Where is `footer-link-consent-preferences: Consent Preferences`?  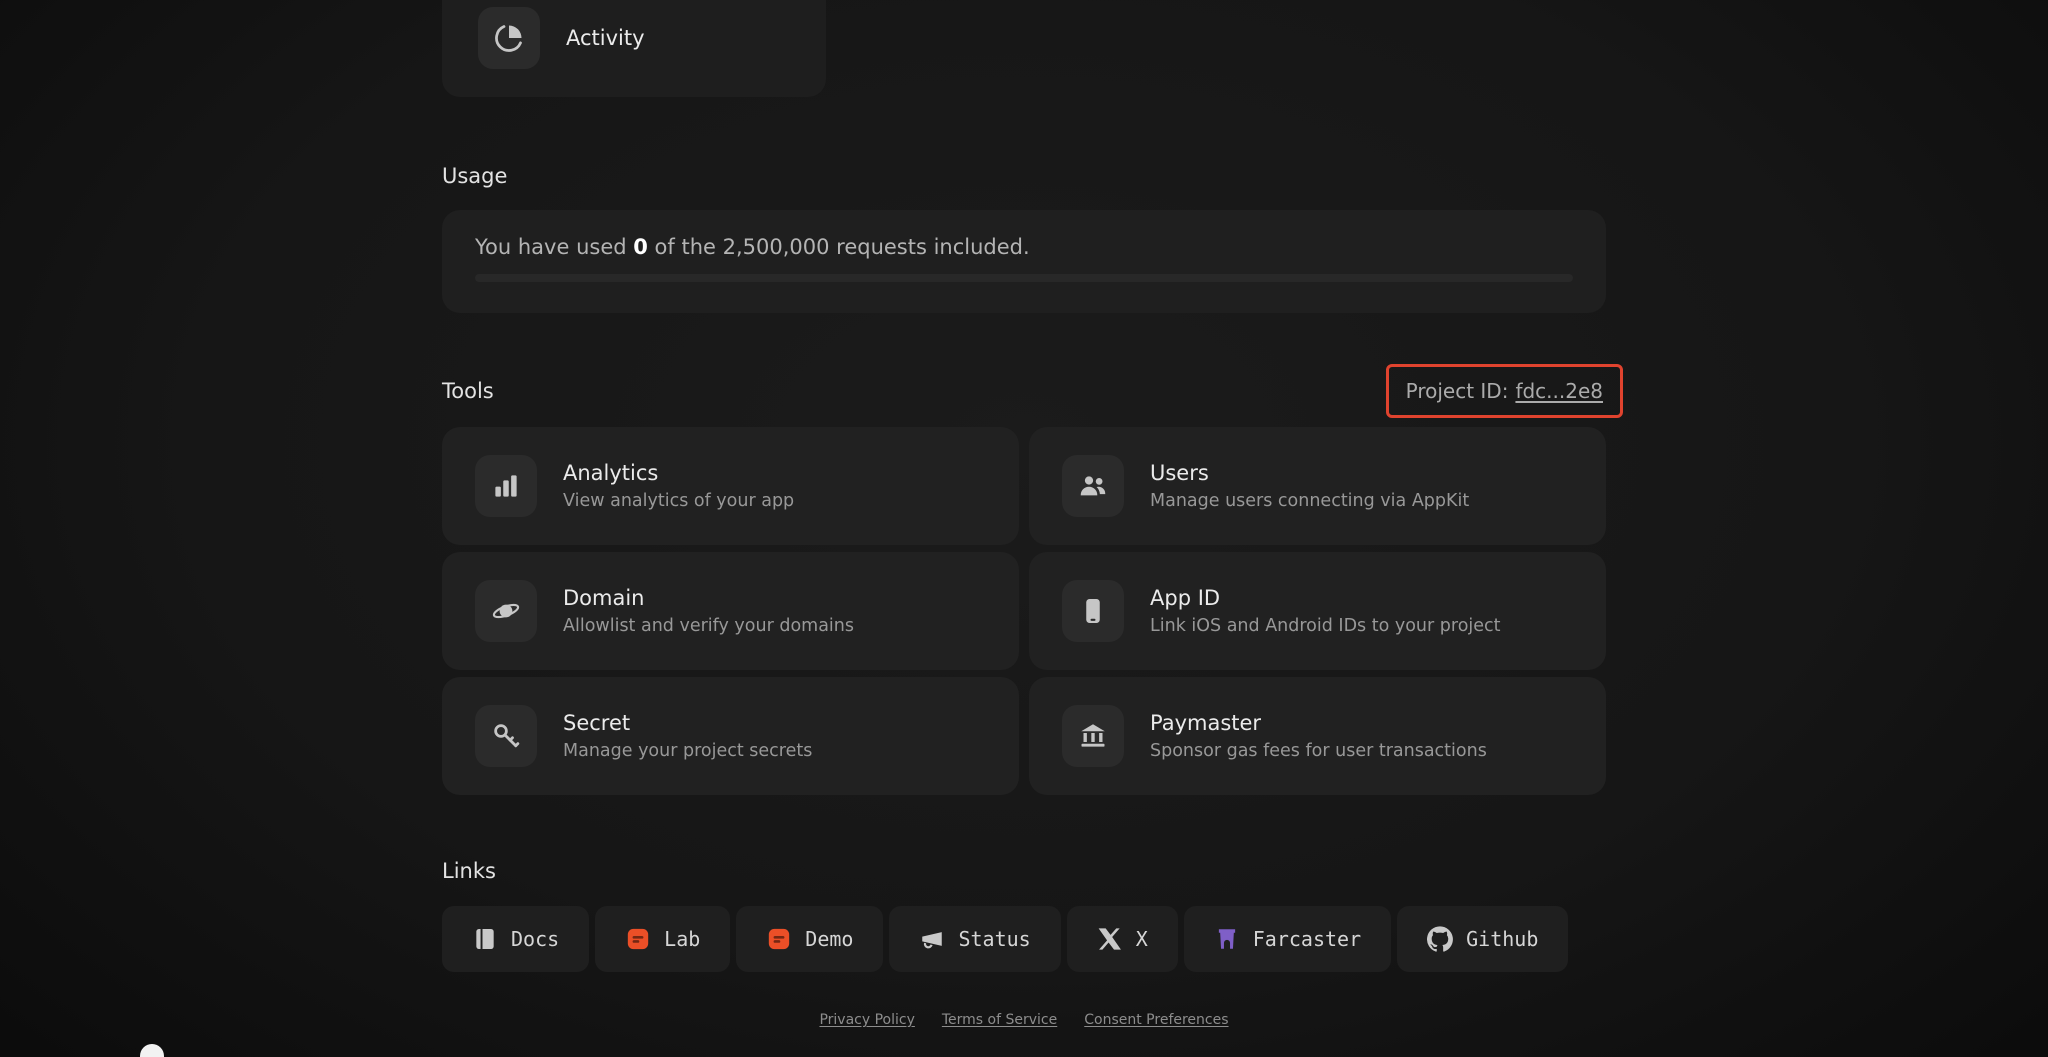 footer-link-consent-preferences: Consent Preferences is located at coordinates (1156, 1020).